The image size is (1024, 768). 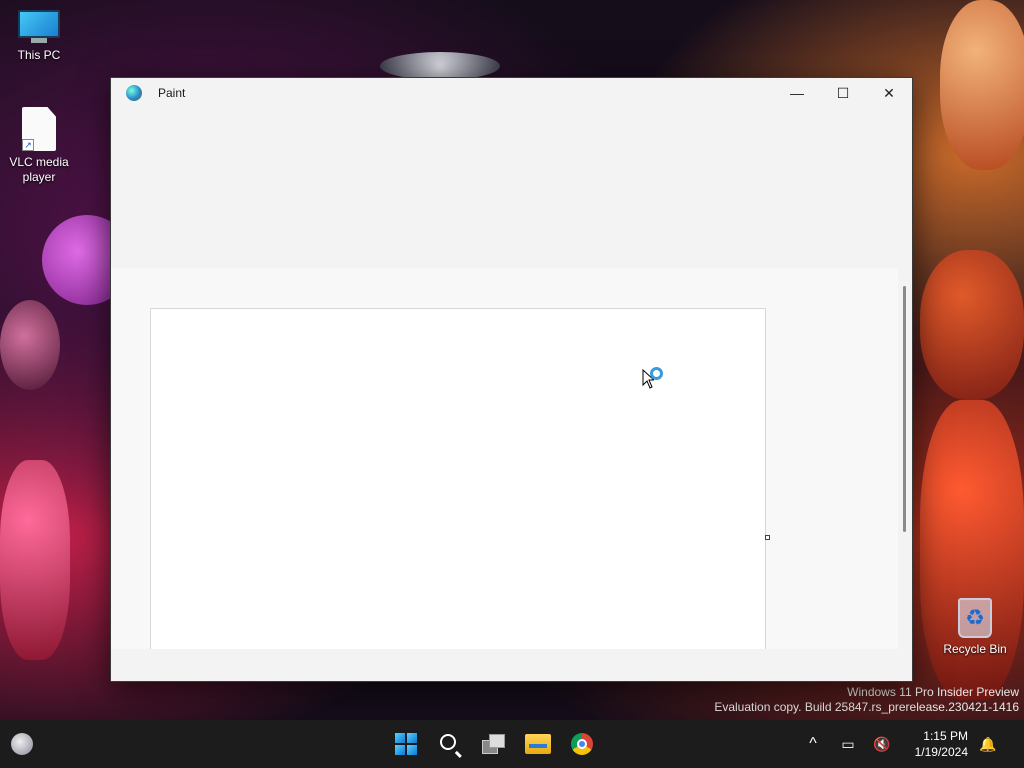 I want to click on search-button, so click(x=450, y=744).